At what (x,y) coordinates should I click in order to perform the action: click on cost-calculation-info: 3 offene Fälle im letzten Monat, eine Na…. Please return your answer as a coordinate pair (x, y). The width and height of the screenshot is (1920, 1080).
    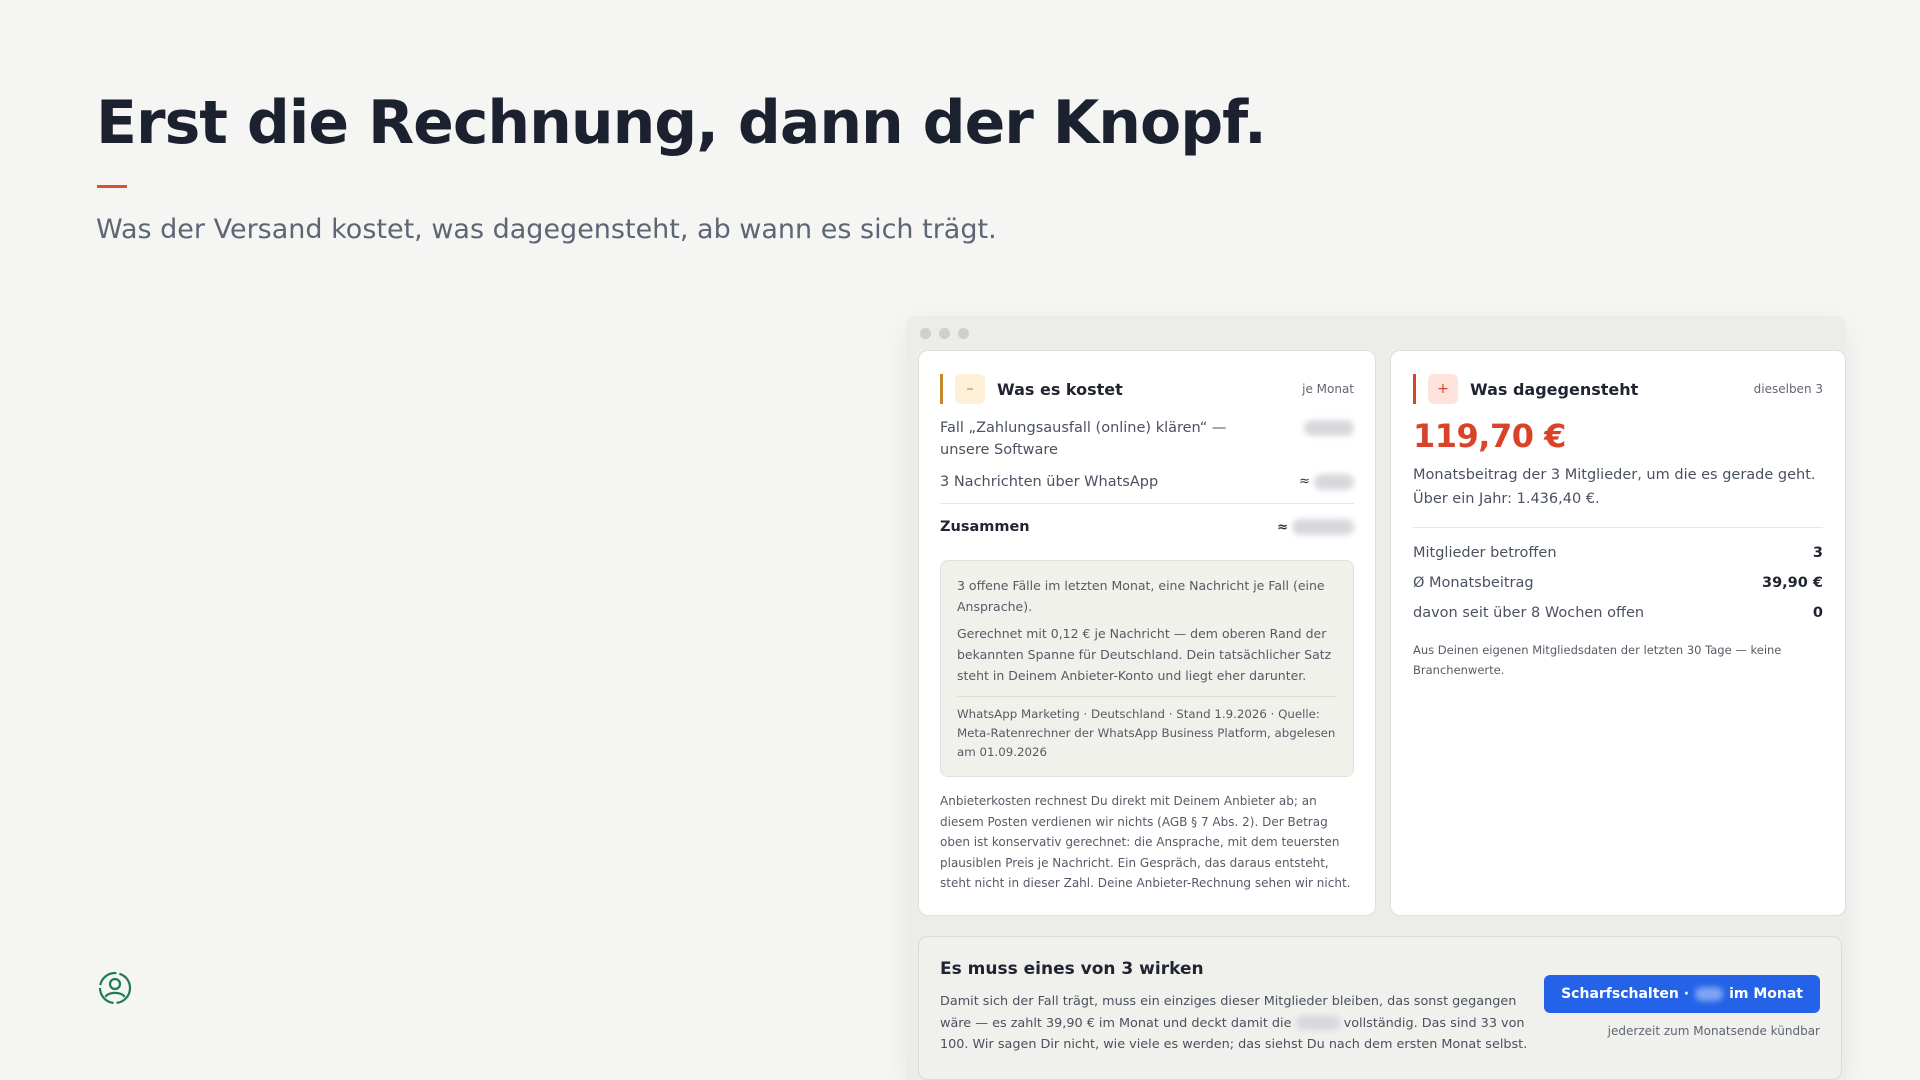
    Looking at the image, I should click on (1147, 668).